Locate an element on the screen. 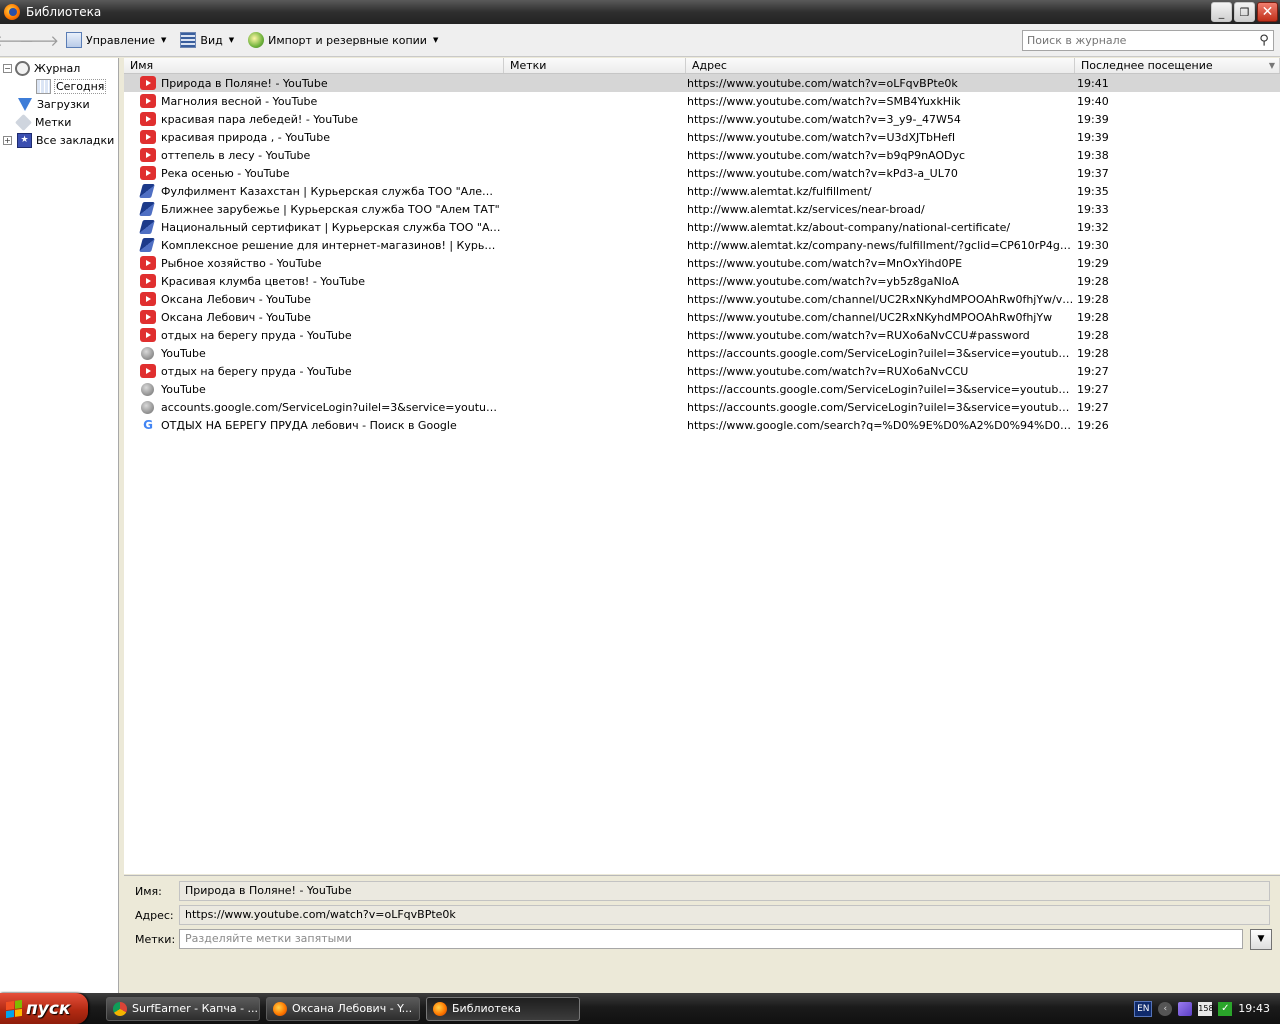 This screenshot has width=1280, height=1024. search-input is located at coordinates (1139, 40).